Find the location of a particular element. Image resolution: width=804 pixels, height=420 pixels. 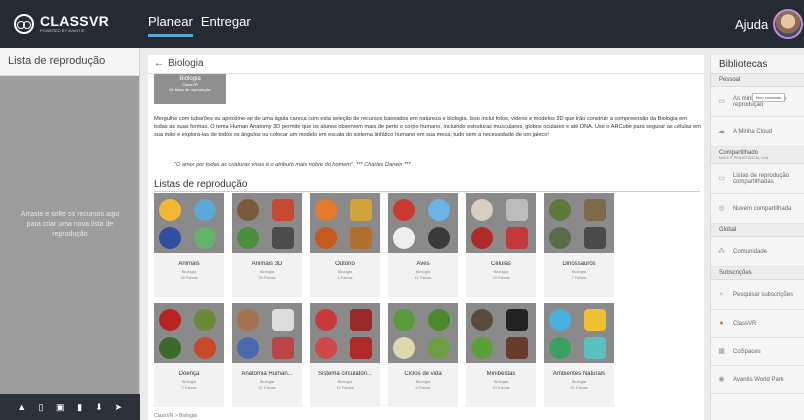

community-icon: ⁂ is located at coordinates (721, 251).